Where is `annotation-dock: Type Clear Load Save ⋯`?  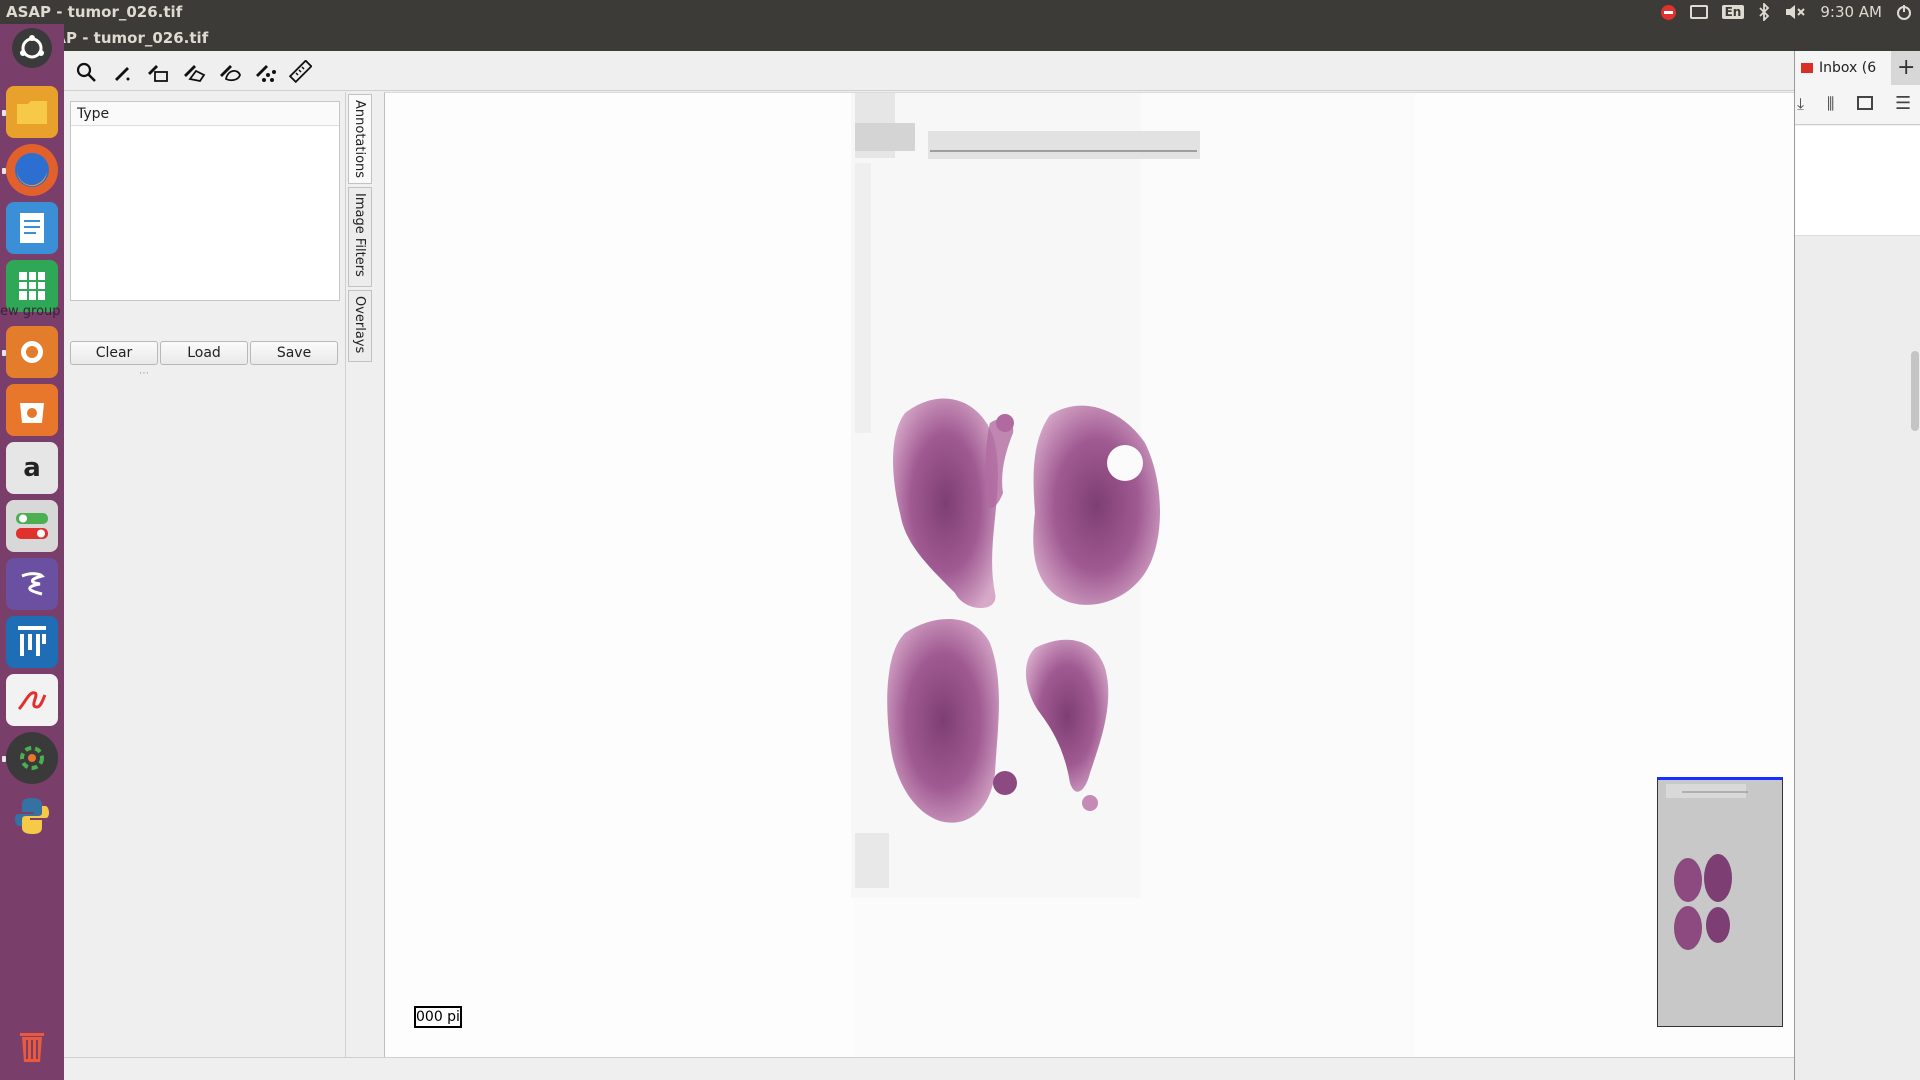 annotation-dock: Type Clear Load Save ⋯ is located at coordinates (205, 574).